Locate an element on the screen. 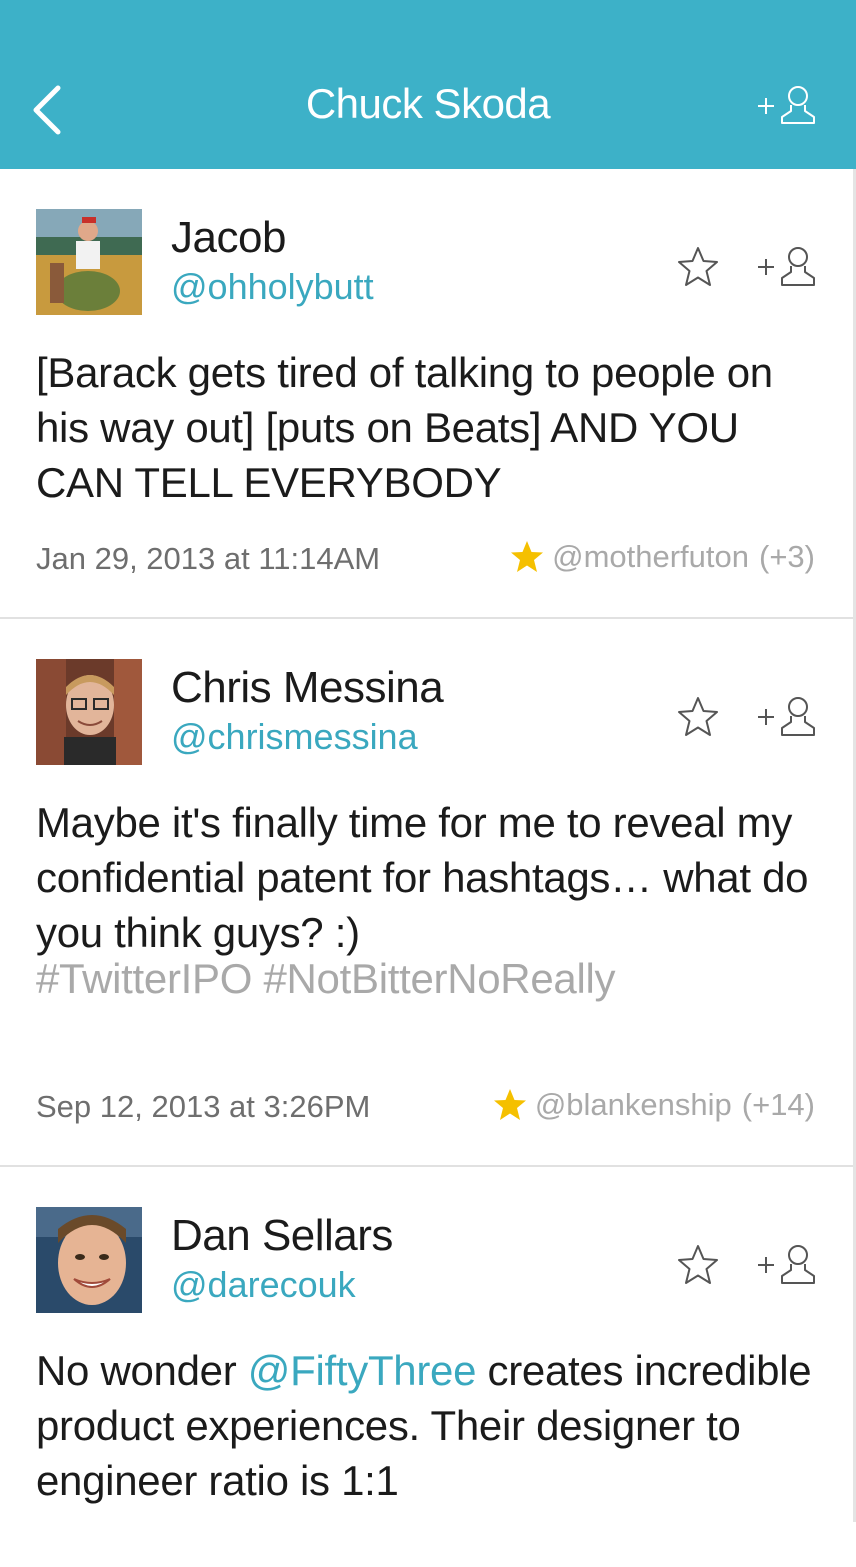 The height and width of the screenshot is (1567, 856). tweet-author-name: Dan Sellars is located at coordinates (282, 1236).